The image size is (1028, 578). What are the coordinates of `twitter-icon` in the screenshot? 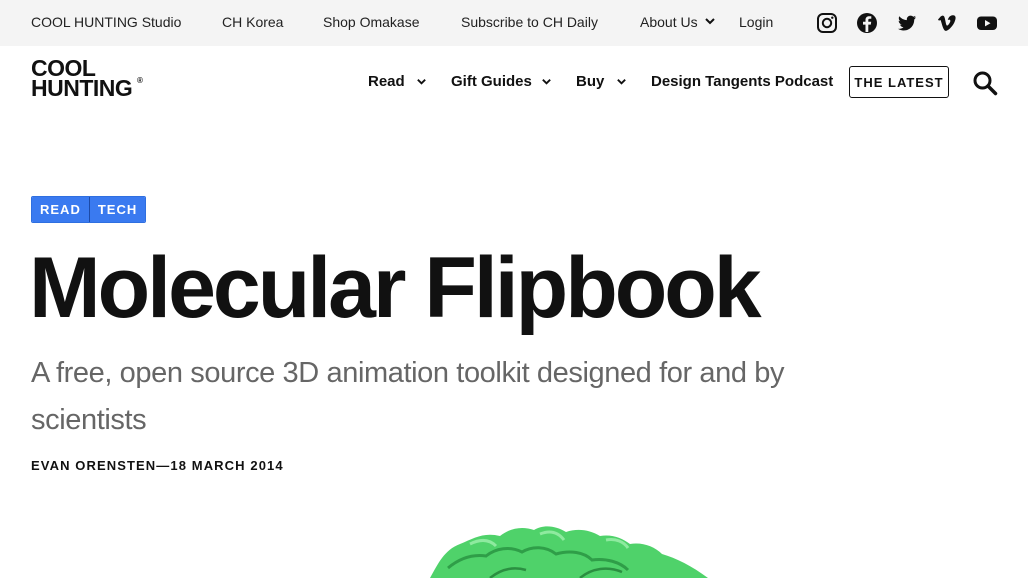 It's located at (907, 23).